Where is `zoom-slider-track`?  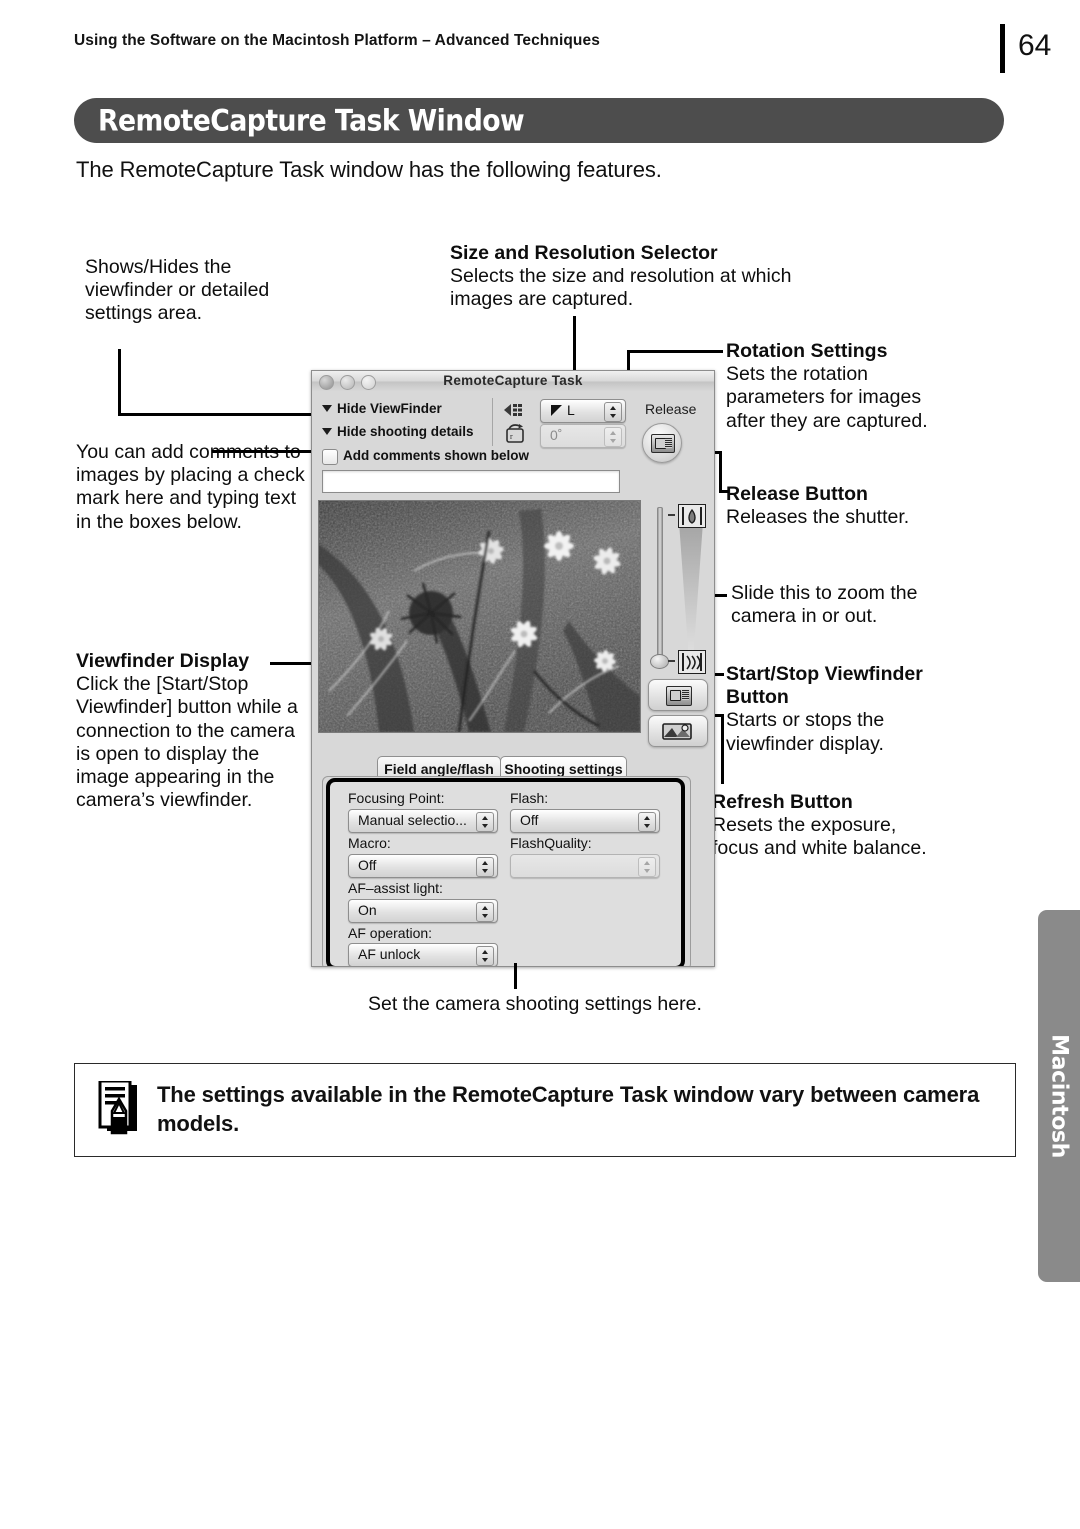
zoom-slider-track is located at coordinates (660, 587).